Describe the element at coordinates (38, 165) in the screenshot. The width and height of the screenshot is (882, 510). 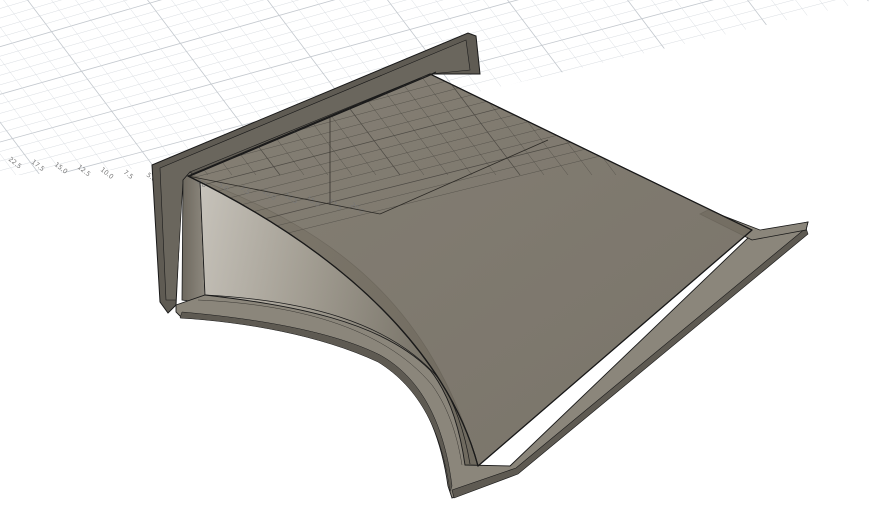
I see `ruler-tick-label: 17.5` at that location.